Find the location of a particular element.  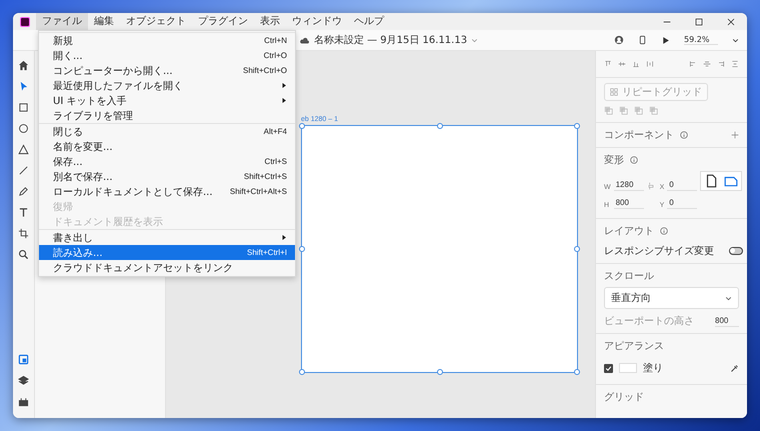

menu-item: ローカルドキュメントとして保存... Shift+Ctrl+Alt+S is located at coordinates (167, 191).